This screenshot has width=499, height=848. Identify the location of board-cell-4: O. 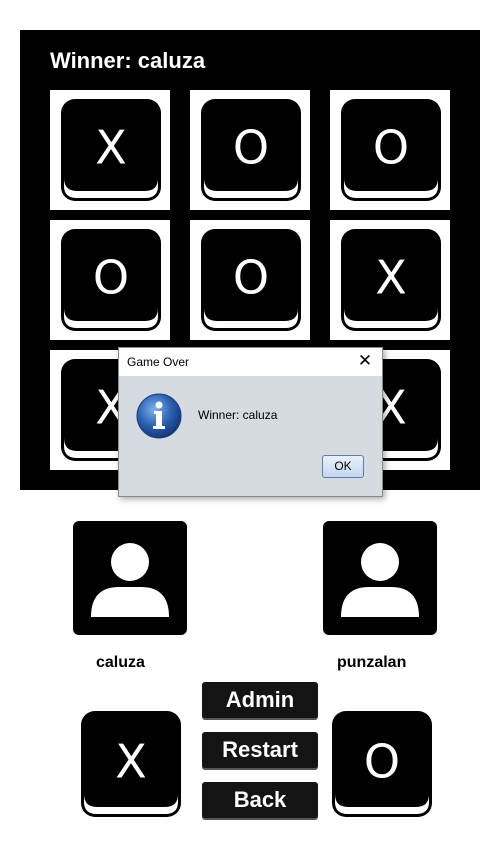
(110, 280).